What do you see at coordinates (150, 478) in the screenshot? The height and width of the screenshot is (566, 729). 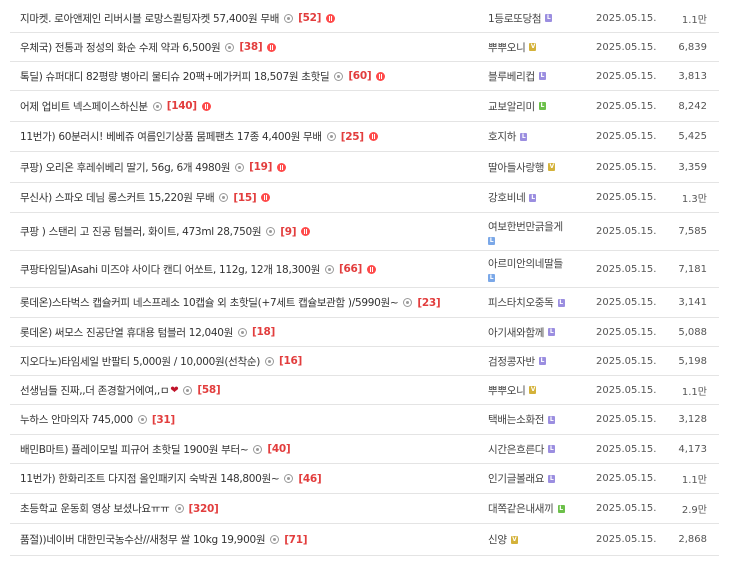 I see `post-title-link: 11번가) 한화리조트 다지점 올인패키지 숙박권 148,800원~` at bounding box center [150, 478].